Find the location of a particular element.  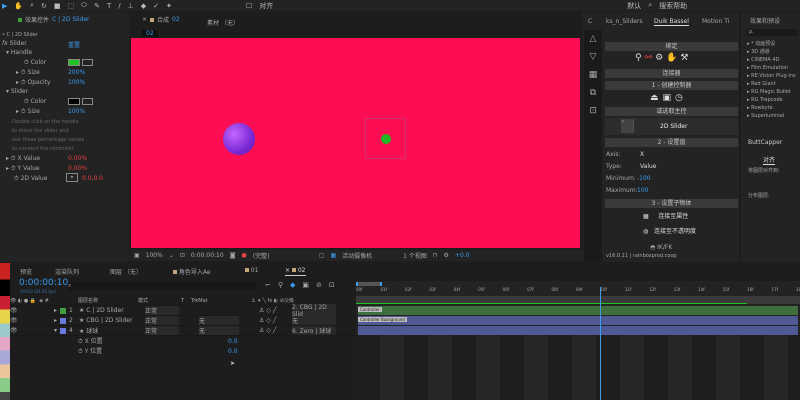

parent-select: 6. Zero | 球球 is located at coordinates (314, 330).